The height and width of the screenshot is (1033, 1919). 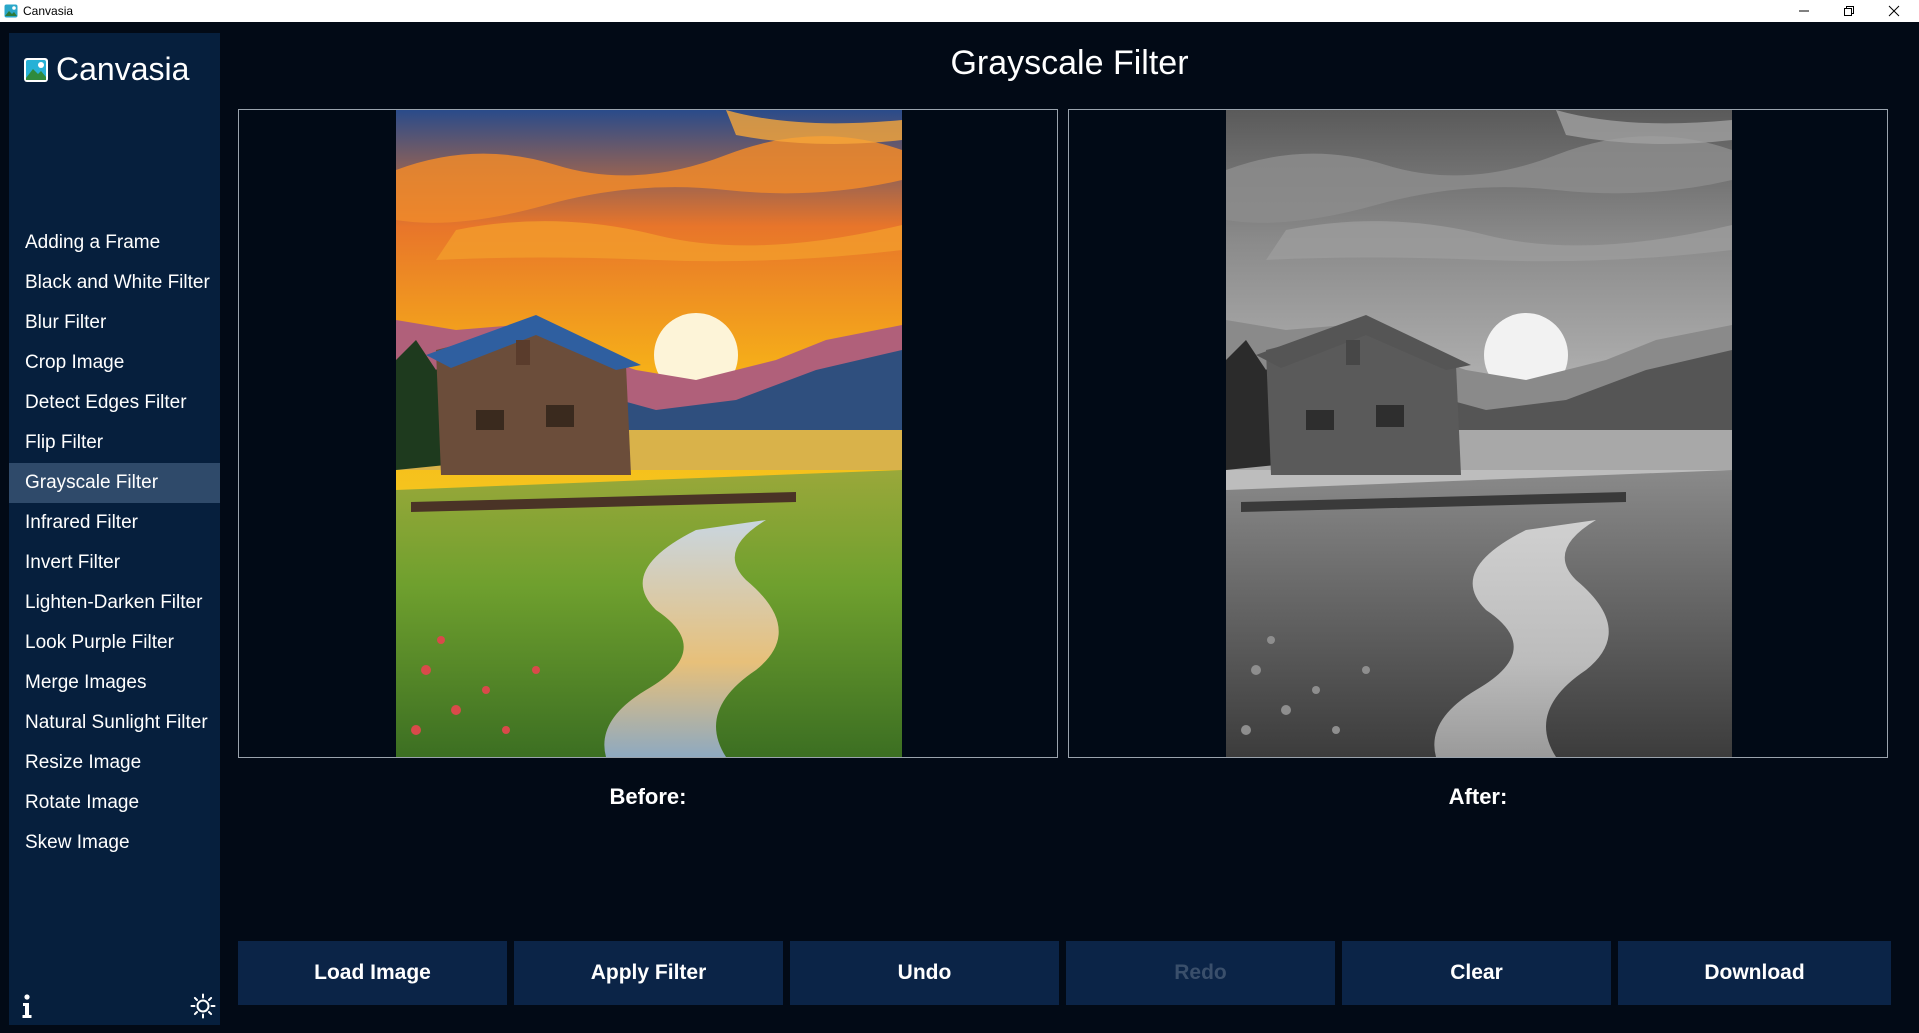 I want to click on sidebar-item-rotate-image: Rotate Image, so click(x=114, y=803).